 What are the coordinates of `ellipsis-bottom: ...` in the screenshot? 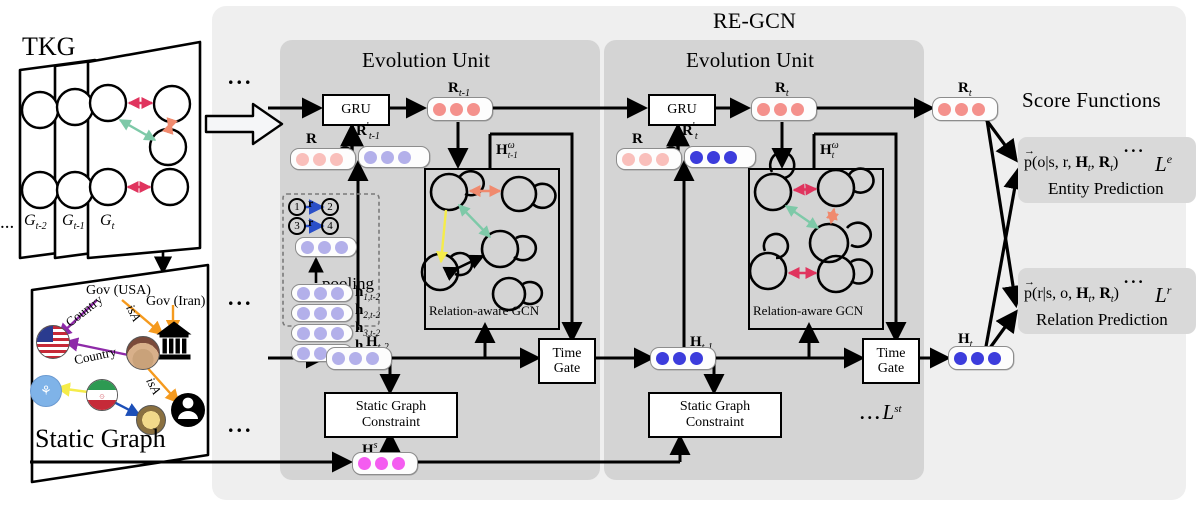 It's located at (241, 424).